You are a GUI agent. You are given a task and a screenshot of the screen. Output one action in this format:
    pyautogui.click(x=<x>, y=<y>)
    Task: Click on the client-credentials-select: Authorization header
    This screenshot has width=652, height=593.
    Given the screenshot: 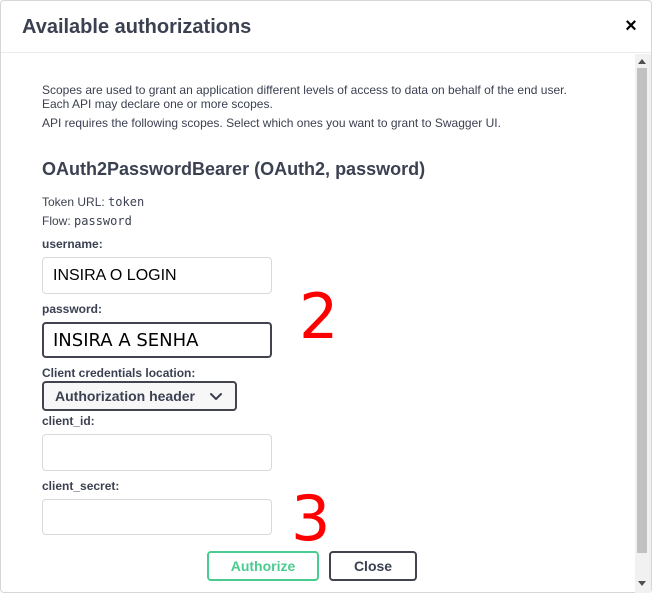 What is the action you would take?
    pyautogui.click(x=139, y=396)
    